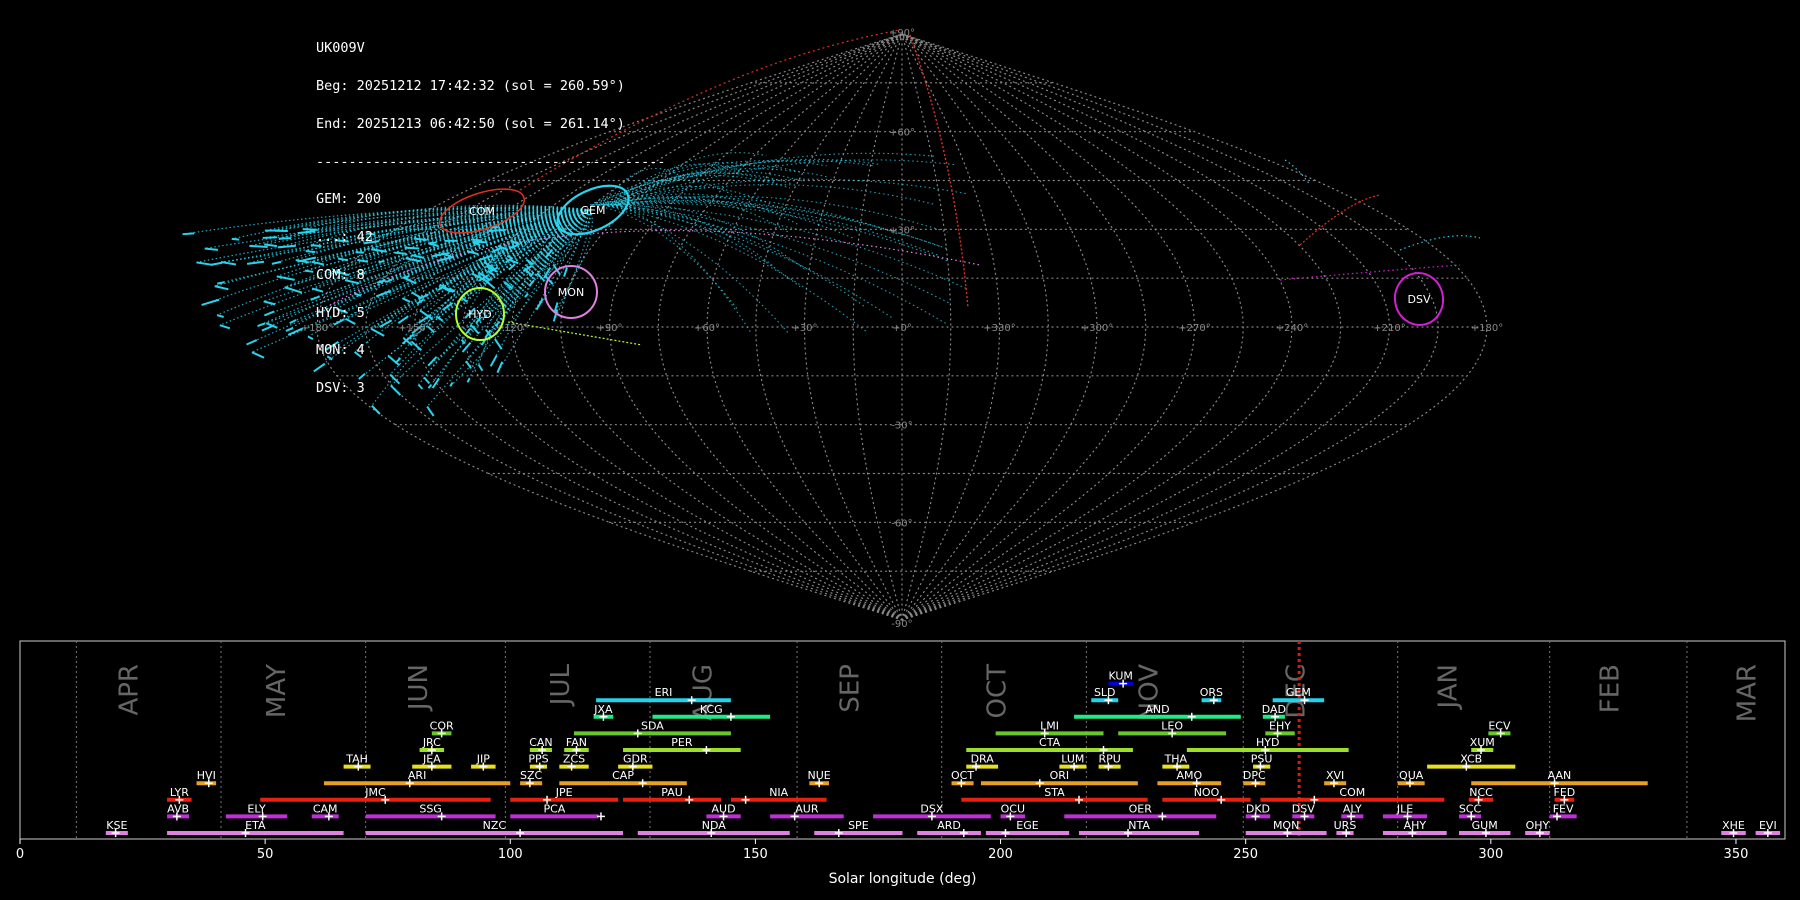 The height and width of the screenshot is (900, 1800). Describe the element at coordinates (623, 775) in the screenshot. I see `shower-label-cap: CAP` at that location.